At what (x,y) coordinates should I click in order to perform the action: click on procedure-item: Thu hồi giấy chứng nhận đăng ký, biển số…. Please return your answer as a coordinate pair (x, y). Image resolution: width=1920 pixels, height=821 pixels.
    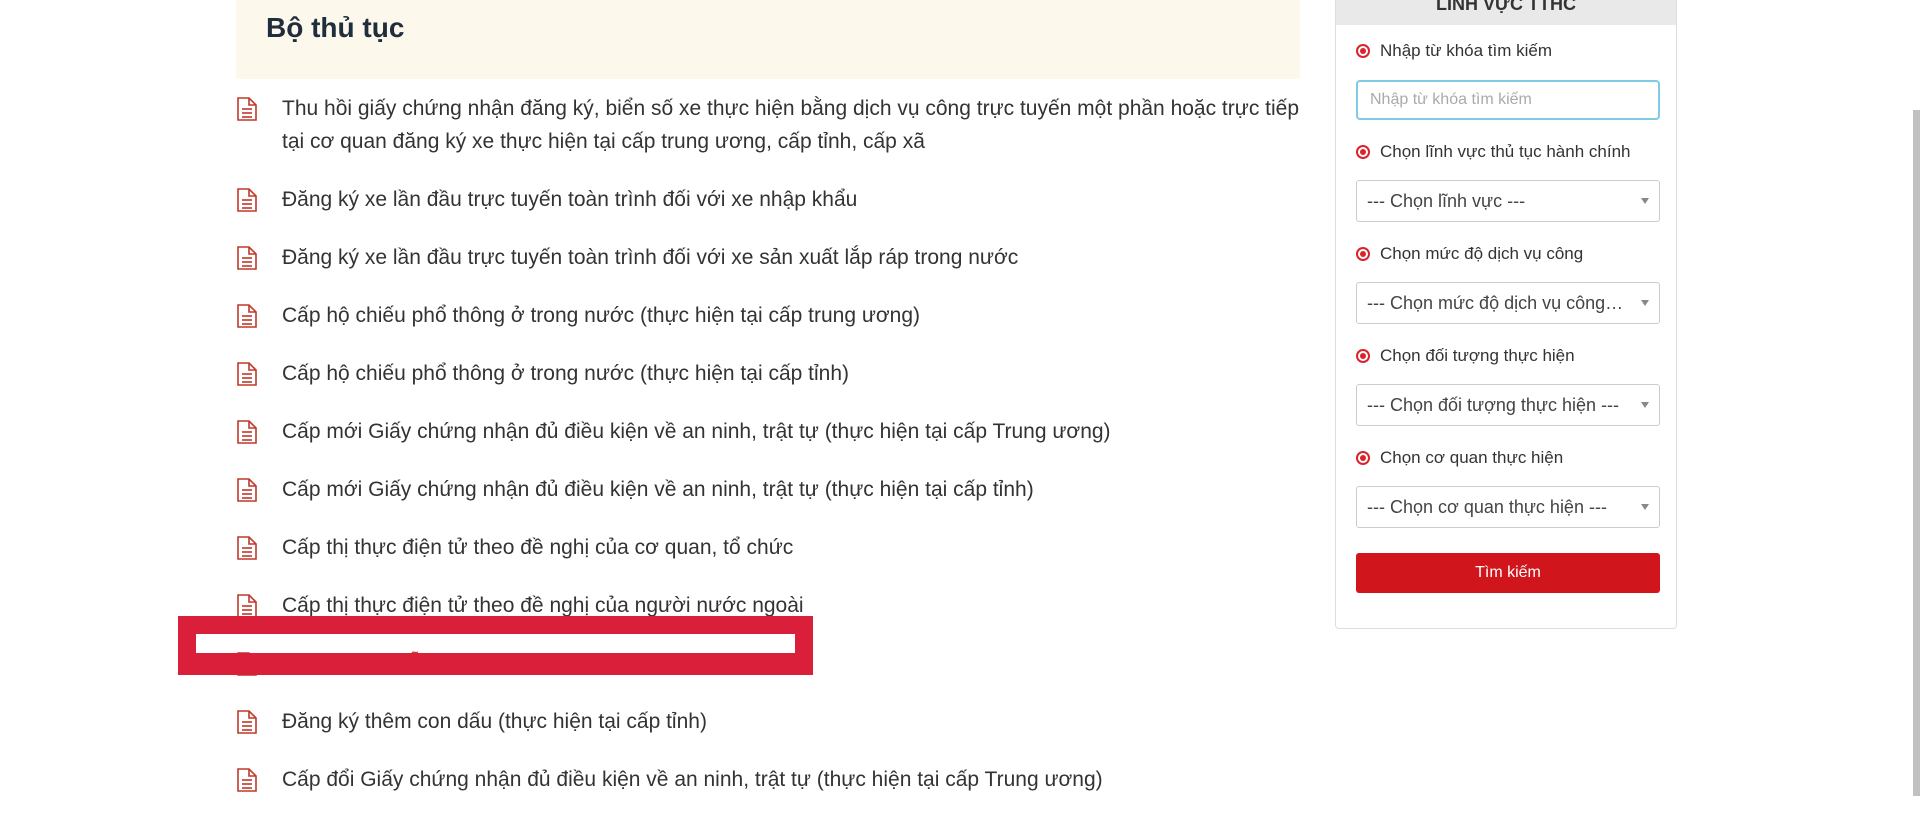
    Looking at the image, I should click on (768, 125).